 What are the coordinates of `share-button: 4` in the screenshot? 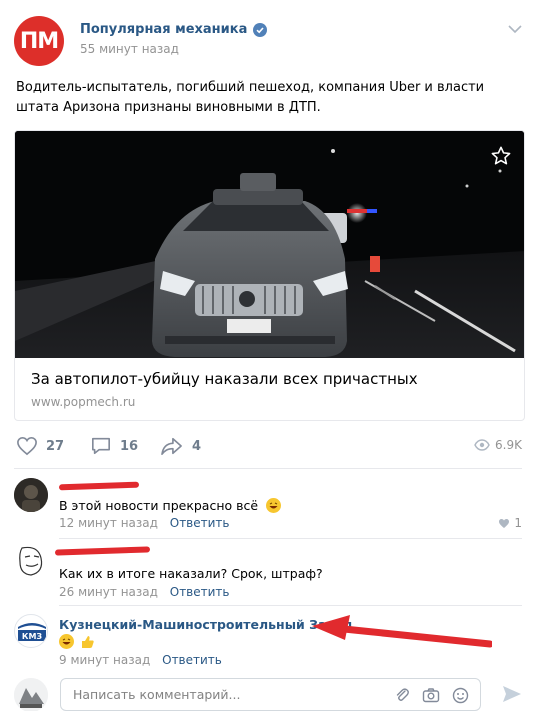 It's located at (180, 446).